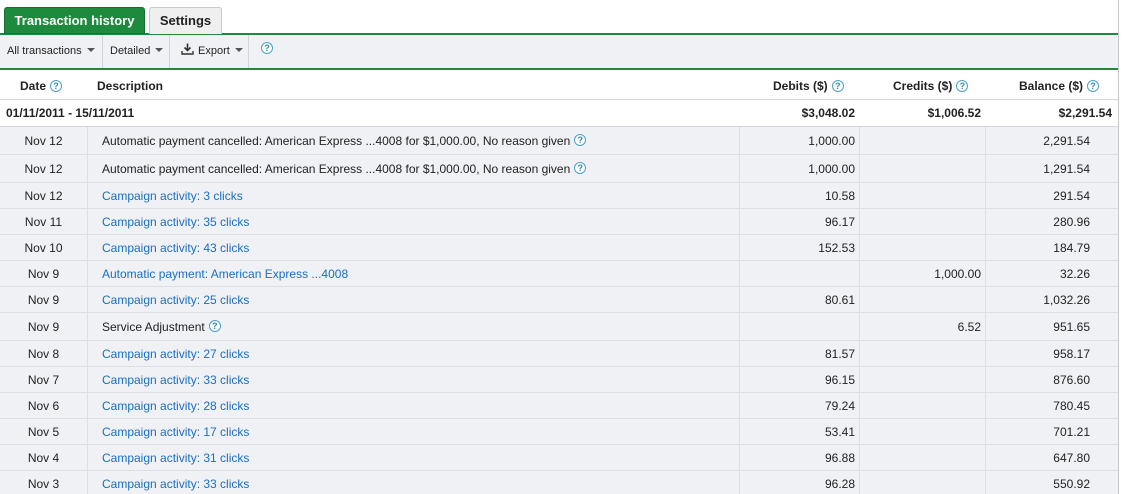  I want to click on total-balance: $2,291.54, so click(1085, 113).